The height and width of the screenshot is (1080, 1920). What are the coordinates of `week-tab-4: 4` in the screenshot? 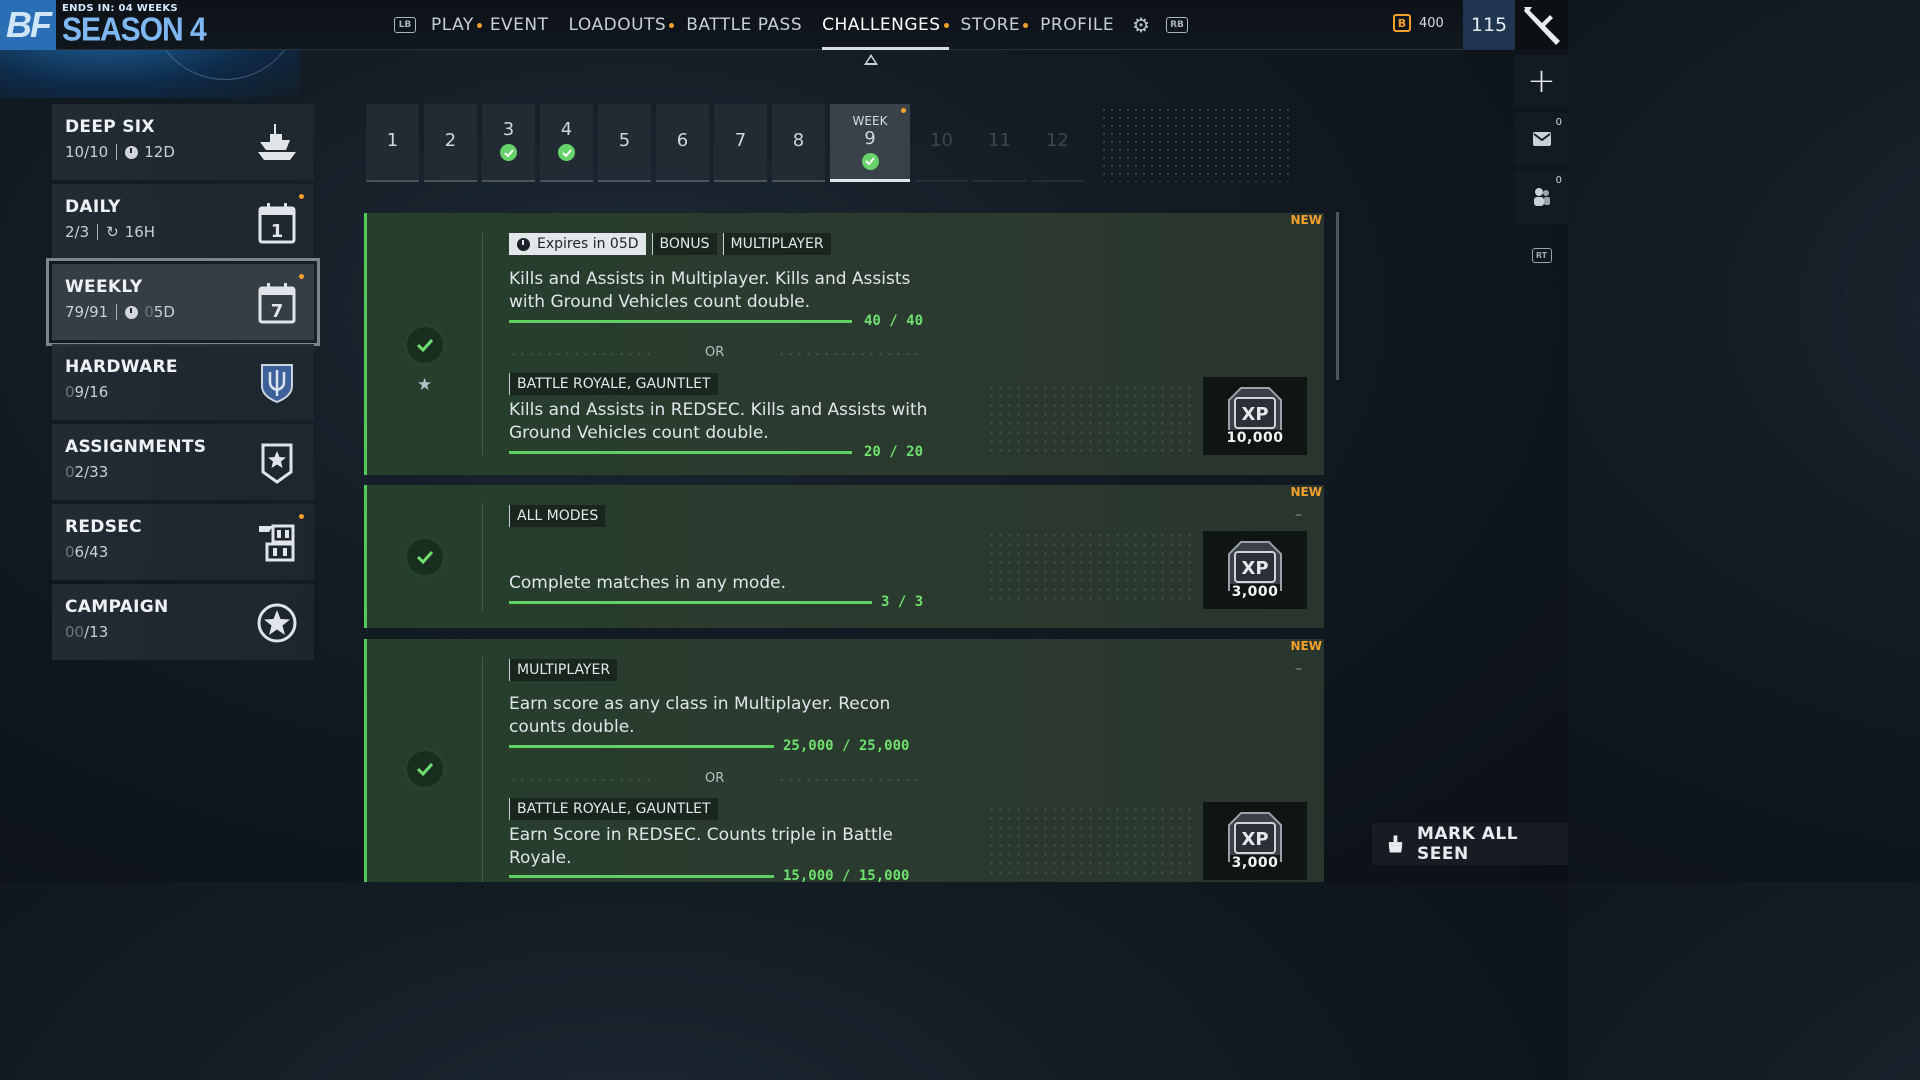 It's located at (566, 143).